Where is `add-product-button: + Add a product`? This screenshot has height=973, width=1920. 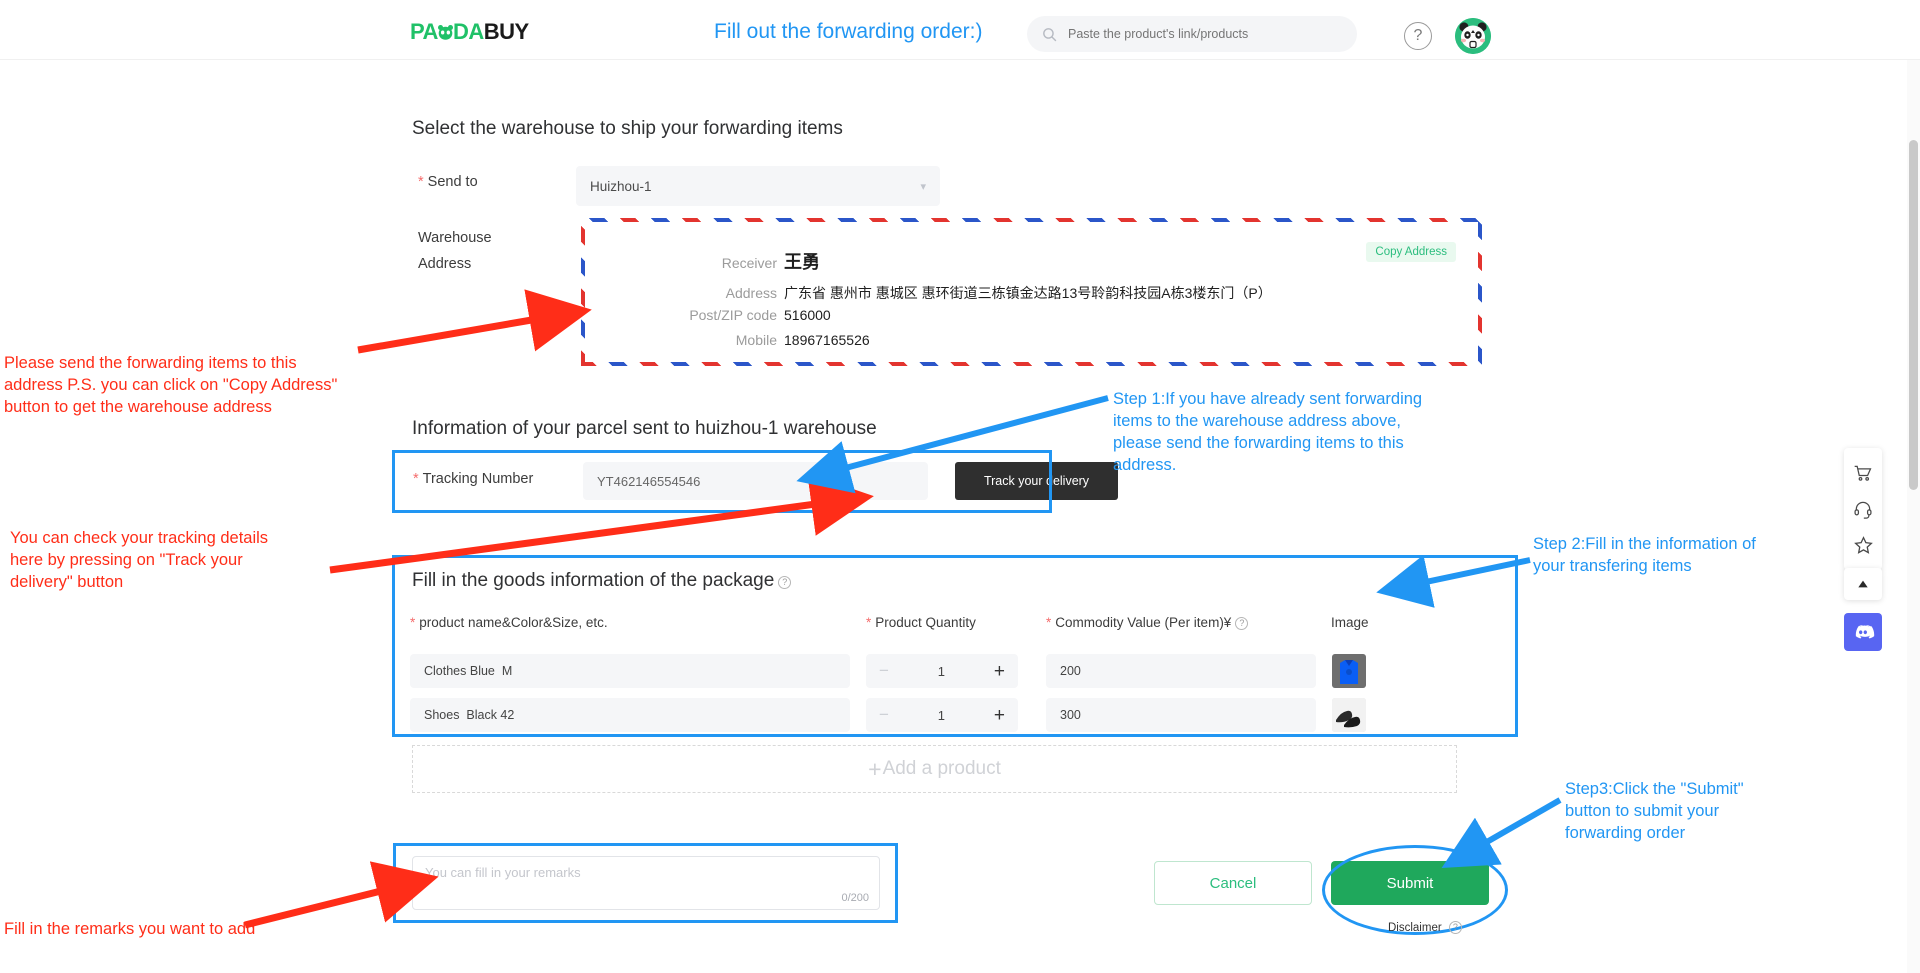 add-product-button: + Add a product is located at coordinates (934, 769).